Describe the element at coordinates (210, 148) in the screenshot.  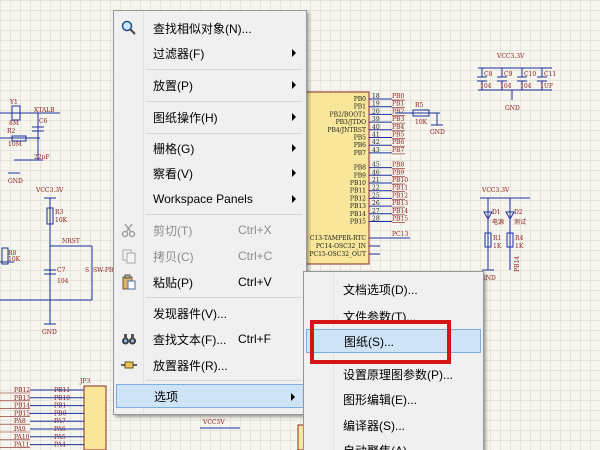
I see `menu-item-grid: 栅格(G)` at that location.